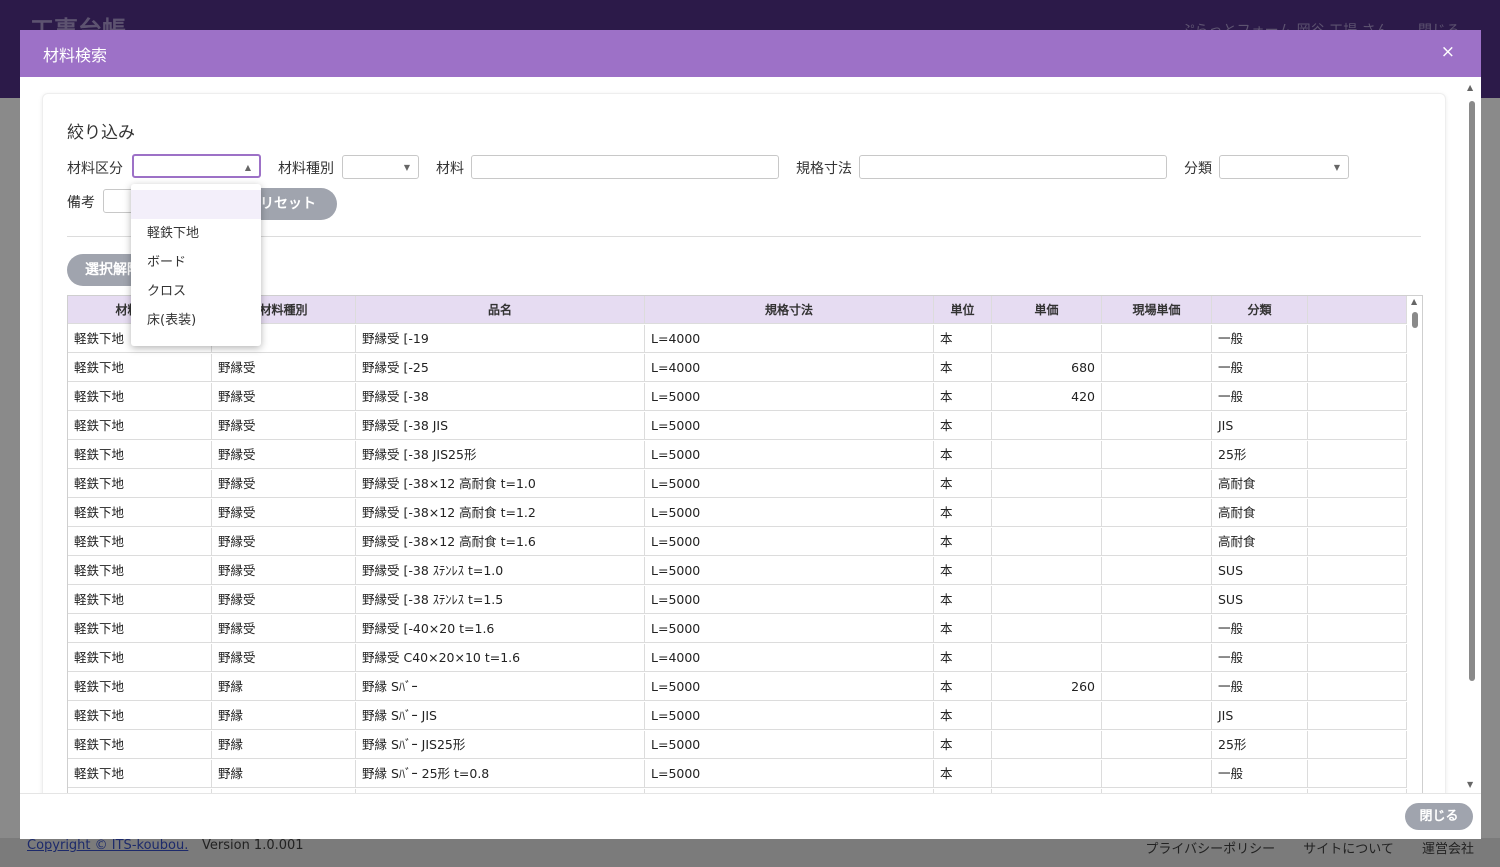  Describe the element at coordinates (963, 310) in the screenshot. I see `column-header: 単位` at that location.